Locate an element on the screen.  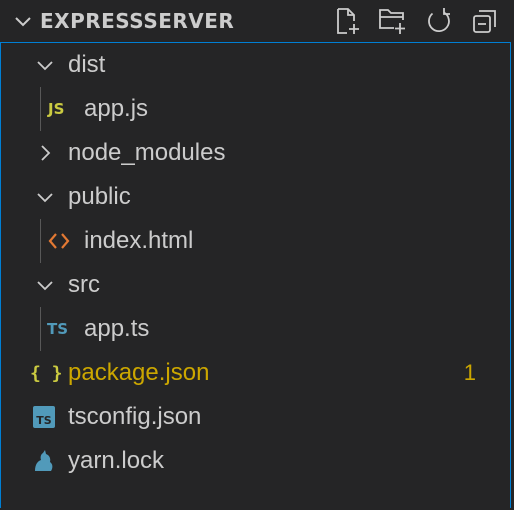
folder-row-dist: dist is located at coordinates (255, 65).